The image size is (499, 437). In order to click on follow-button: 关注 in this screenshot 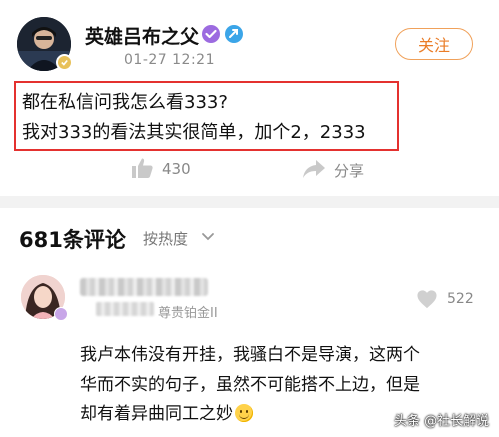, I will do `click(434, 44)`.